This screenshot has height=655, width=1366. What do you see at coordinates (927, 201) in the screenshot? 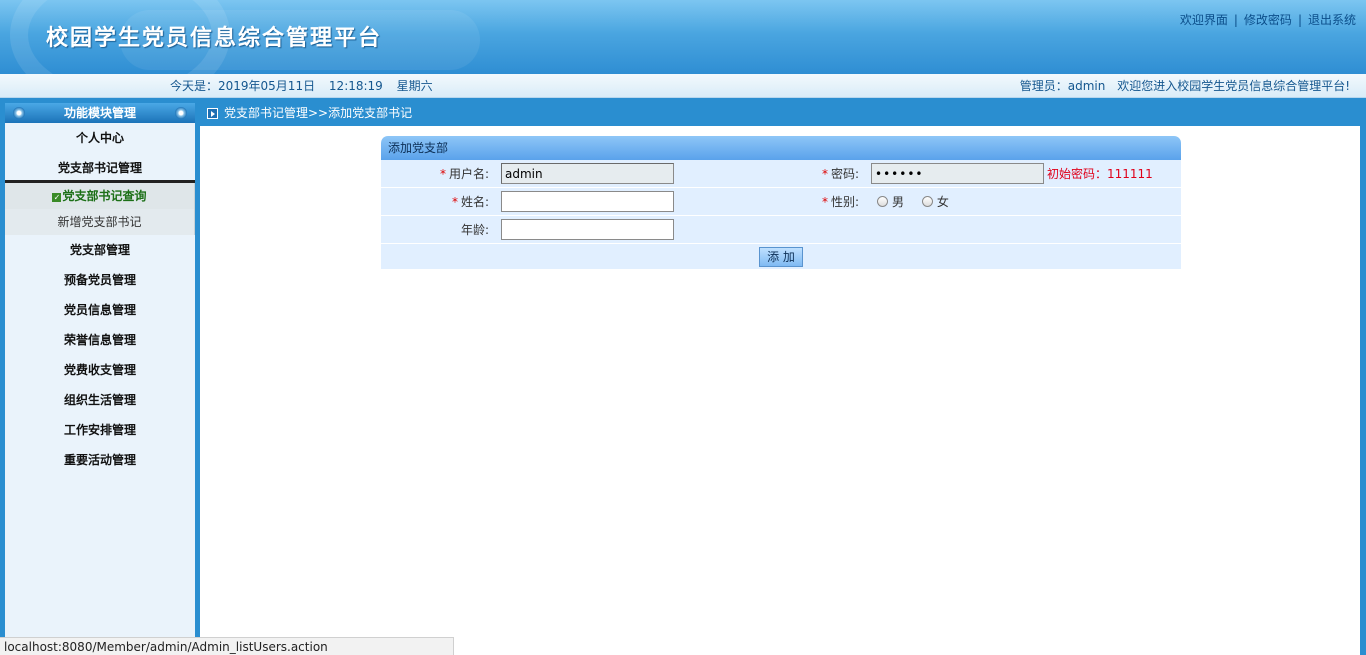
I see `gender-female-radio` at bounding box center [927, 201].